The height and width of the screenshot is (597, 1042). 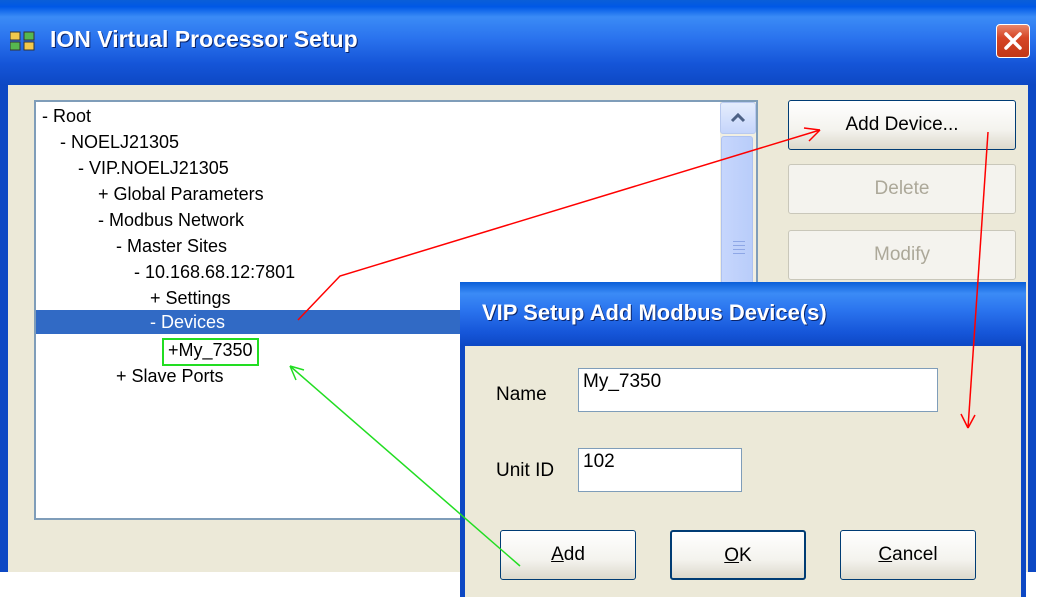 What do you see at coordinates (170, 376) in the screenshot?
I see `tree-item-slave-ports: + Slave Ports` at bounding box center [170, 376].